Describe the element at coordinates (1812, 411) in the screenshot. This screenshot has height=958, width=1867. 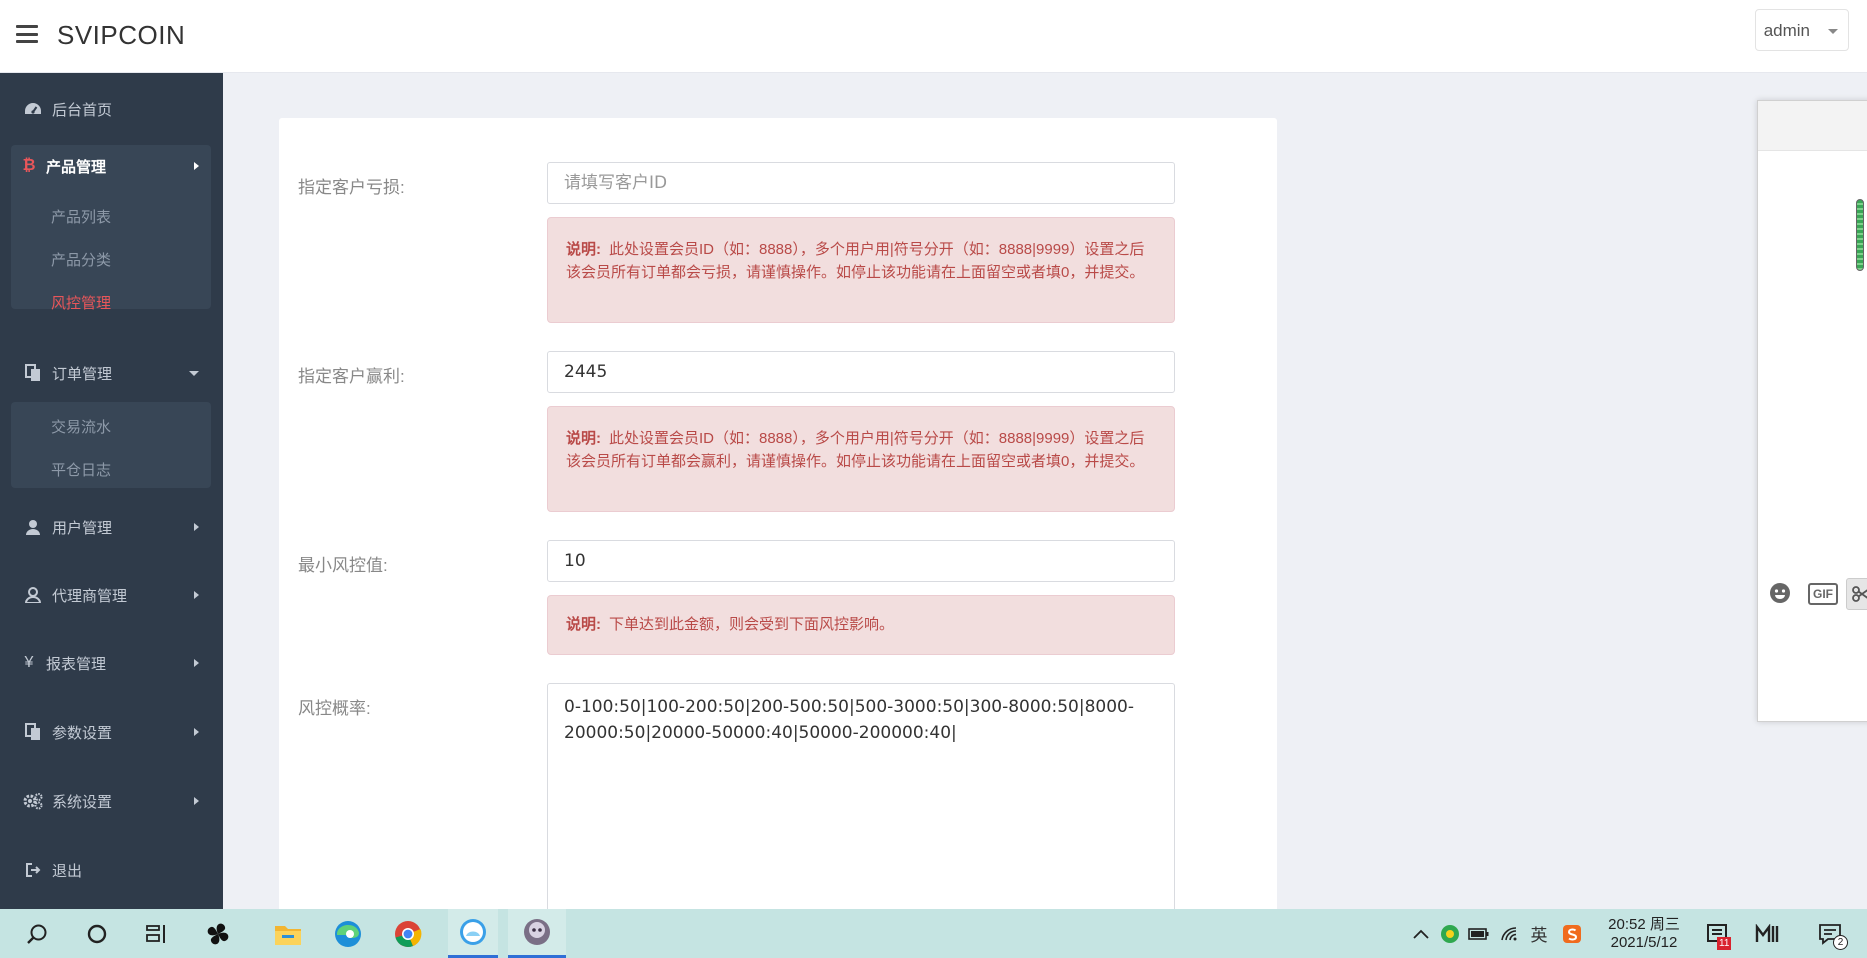
I see `chat-widget: GIF` at that location.